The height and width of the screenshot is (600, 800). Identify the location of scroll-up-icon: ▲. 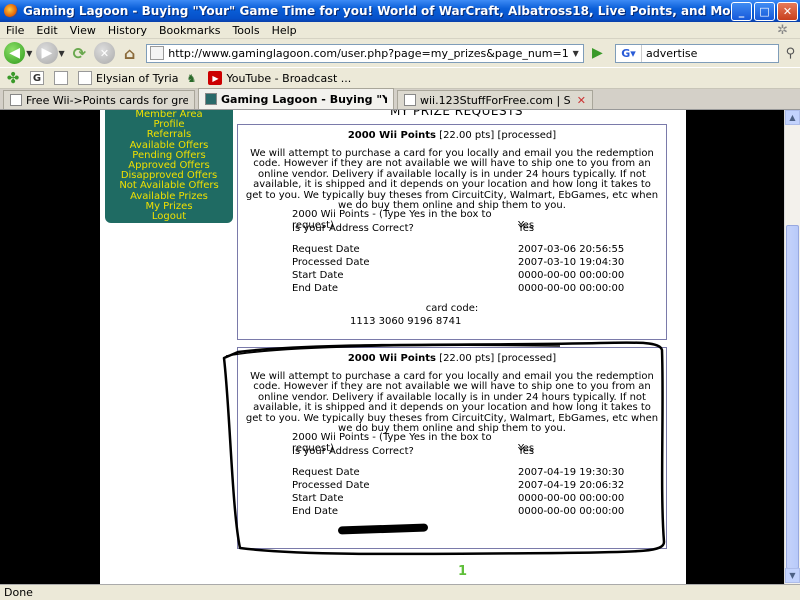
(792, 117).